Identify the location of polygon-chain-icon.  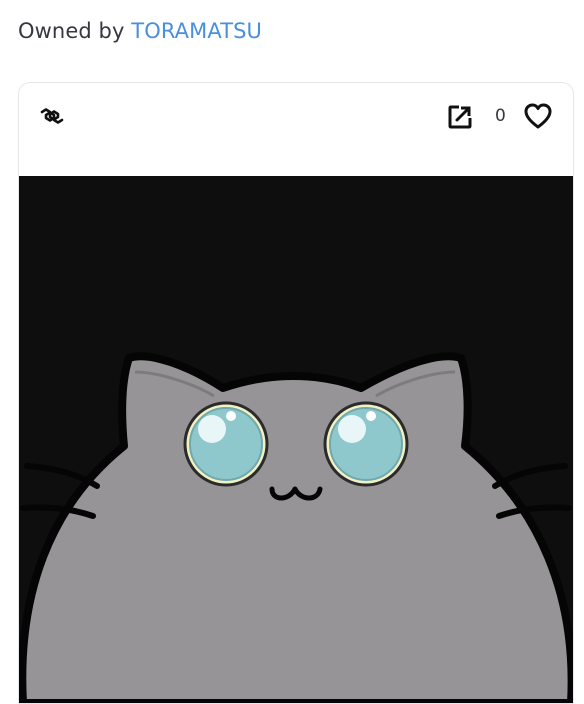
(52, 116).